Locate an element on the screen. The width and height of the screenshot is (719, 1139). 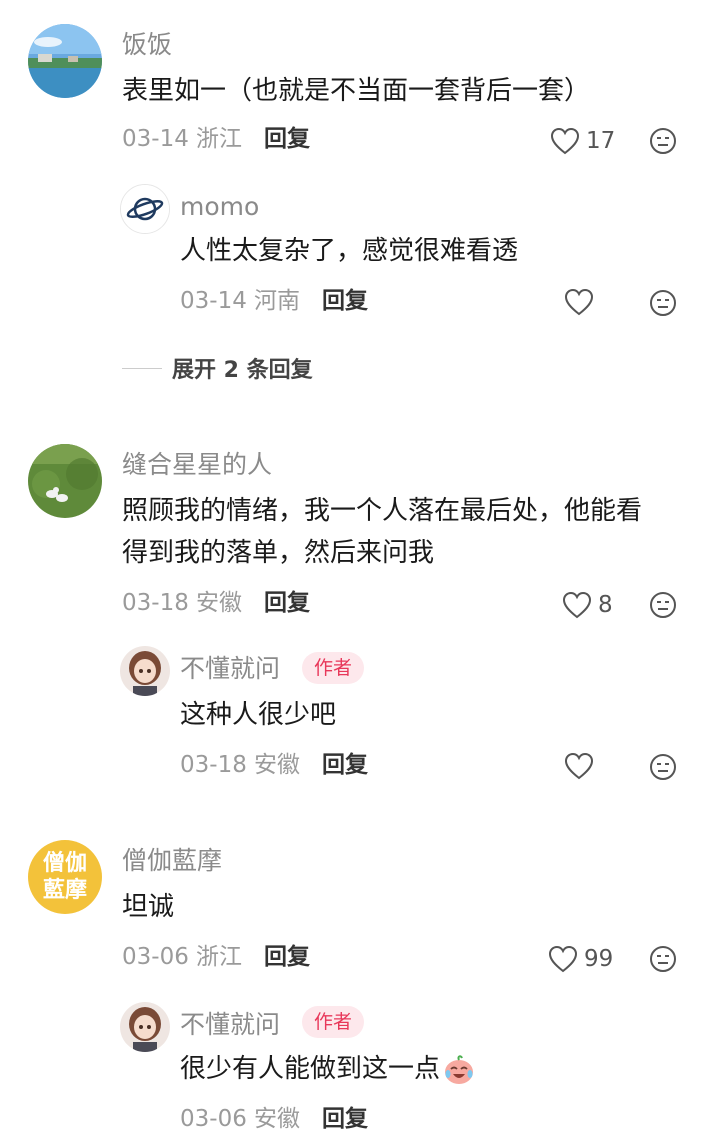
comment-date: 03-18 is located at coordinates (155, 603).